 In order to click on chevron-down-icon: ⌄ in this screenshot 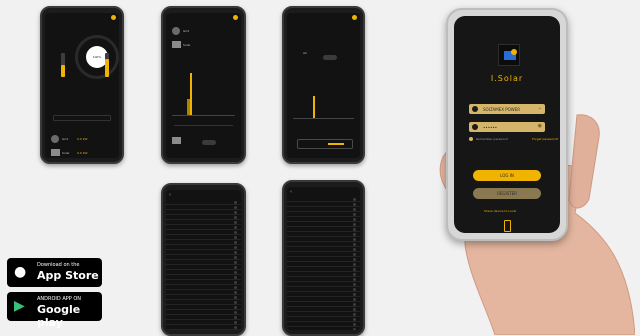, I will do `click(540, 108)`.